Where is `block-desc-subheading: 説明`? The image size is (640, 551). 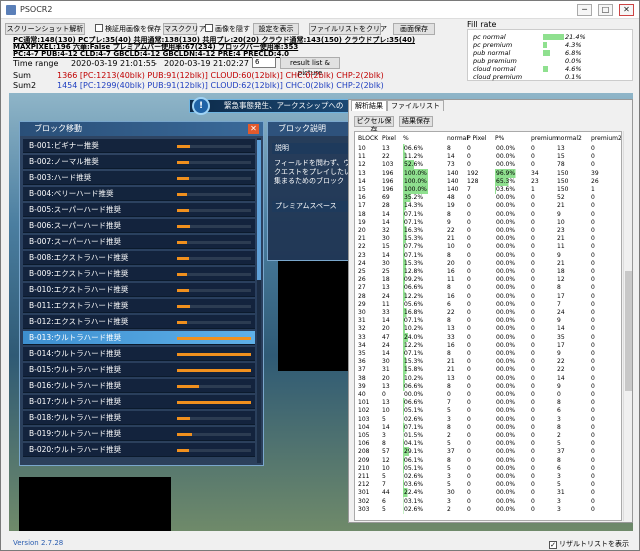 block-desc-subheading: 説明 is located at coordinates (312, 148).